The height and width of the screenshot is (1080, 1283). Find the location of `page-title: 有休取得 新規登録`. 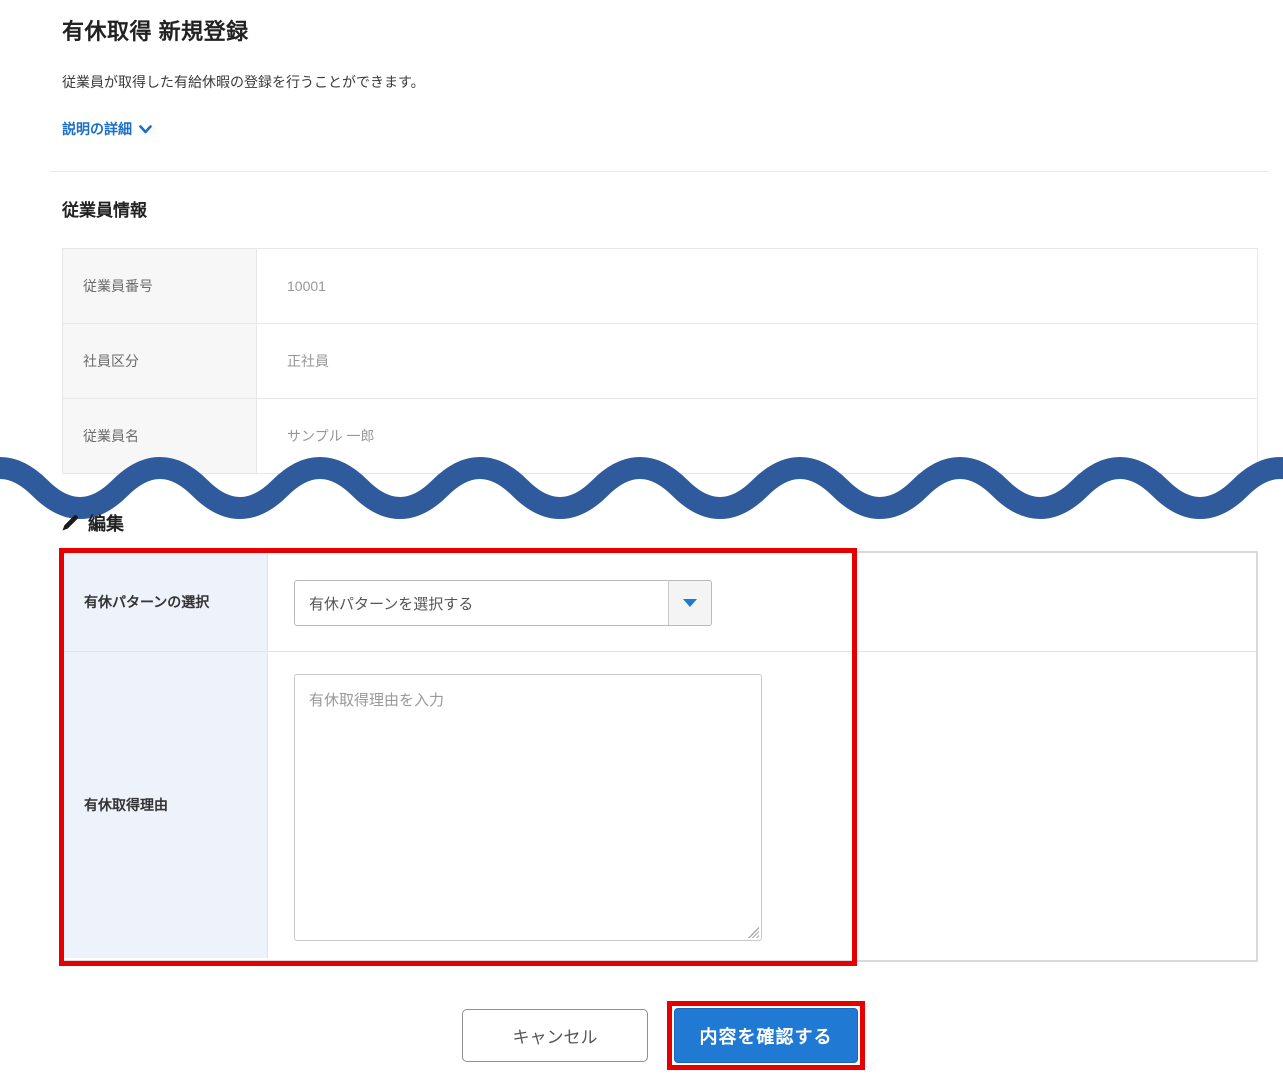

page-title: 有休取得 新規登録 is located at coordinates (155, 31).